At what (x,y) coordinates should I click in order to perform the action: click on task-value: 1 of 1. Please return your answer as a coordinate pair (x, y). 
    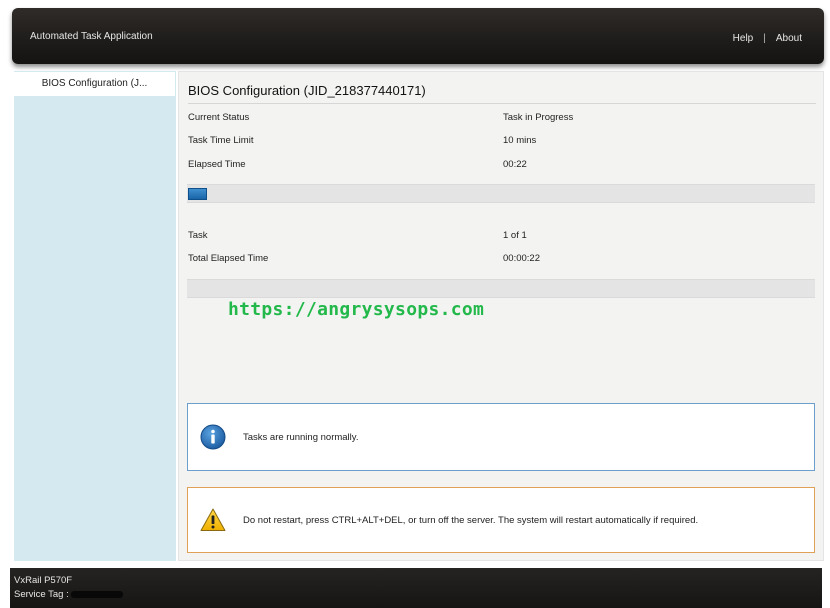
    Looking at the image, I should click on (515, 235).